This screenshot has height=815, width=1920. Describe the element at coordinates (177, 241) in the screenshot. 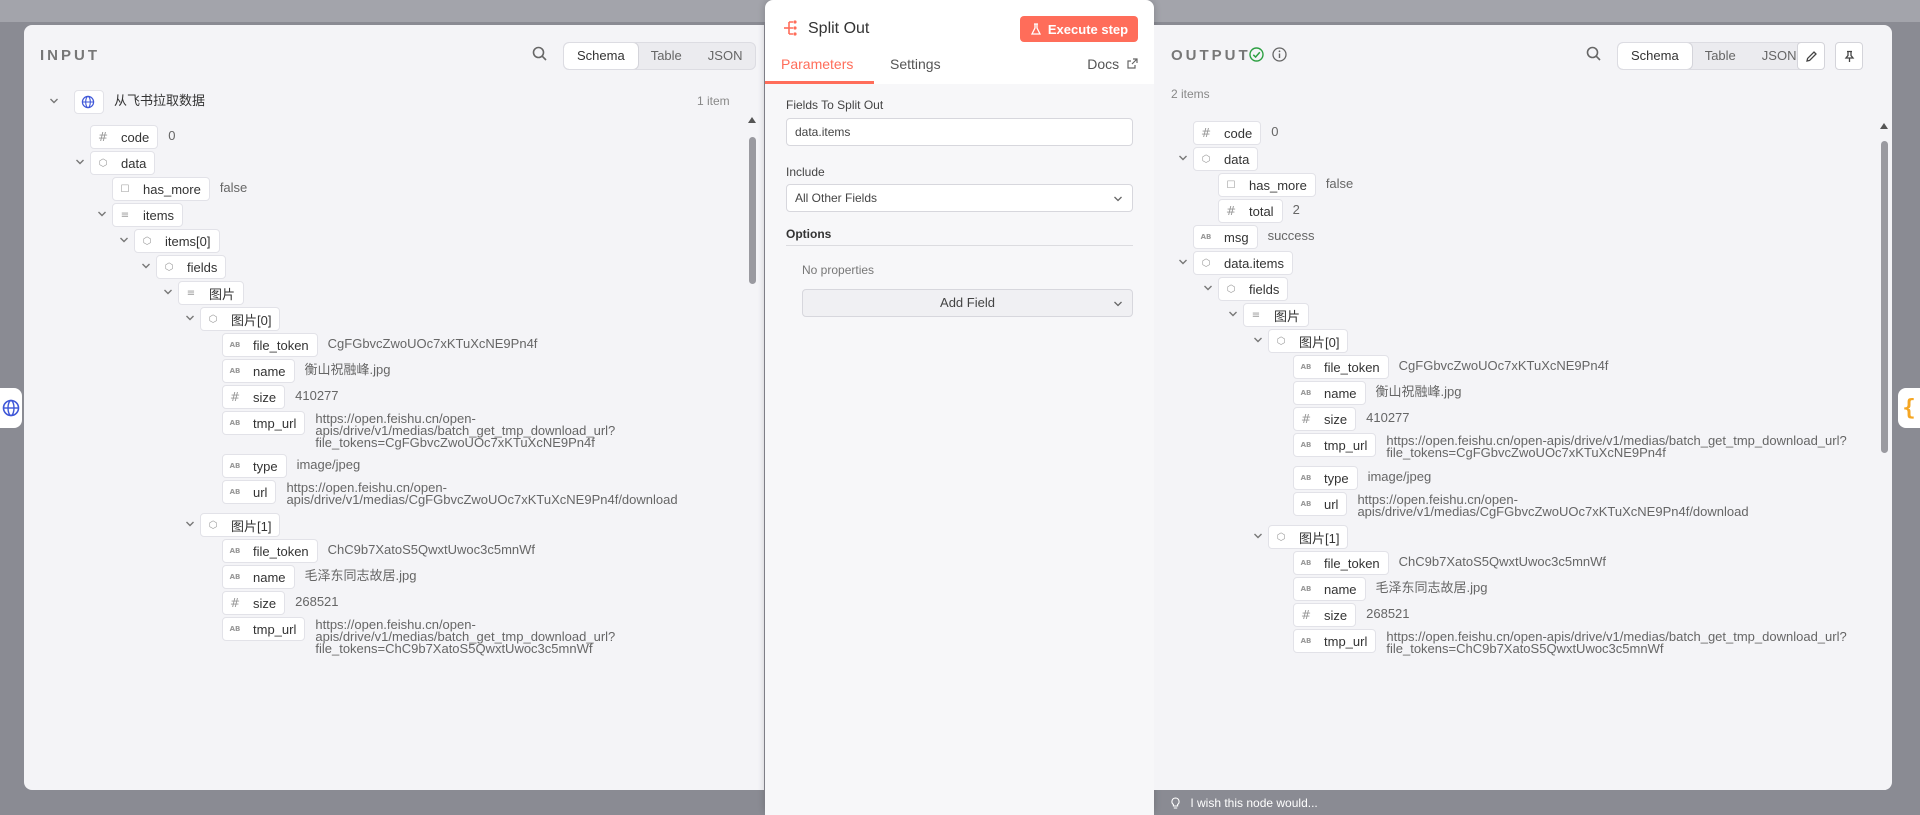

I see `field-key-pill: ⬡ items[0]` at that location.